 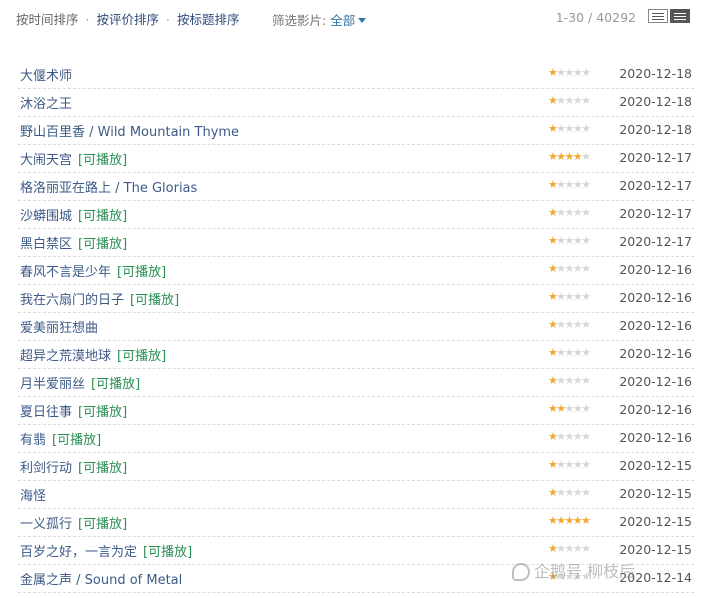 I want to click on movie-title-link: 金属之声 / Sound of Metal, so click(x=101, y=580).